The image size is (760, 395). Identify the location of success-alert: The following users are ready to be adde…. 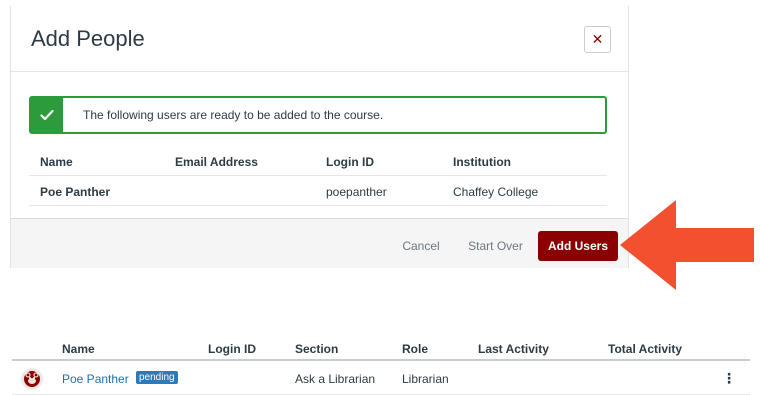
(318, 115).